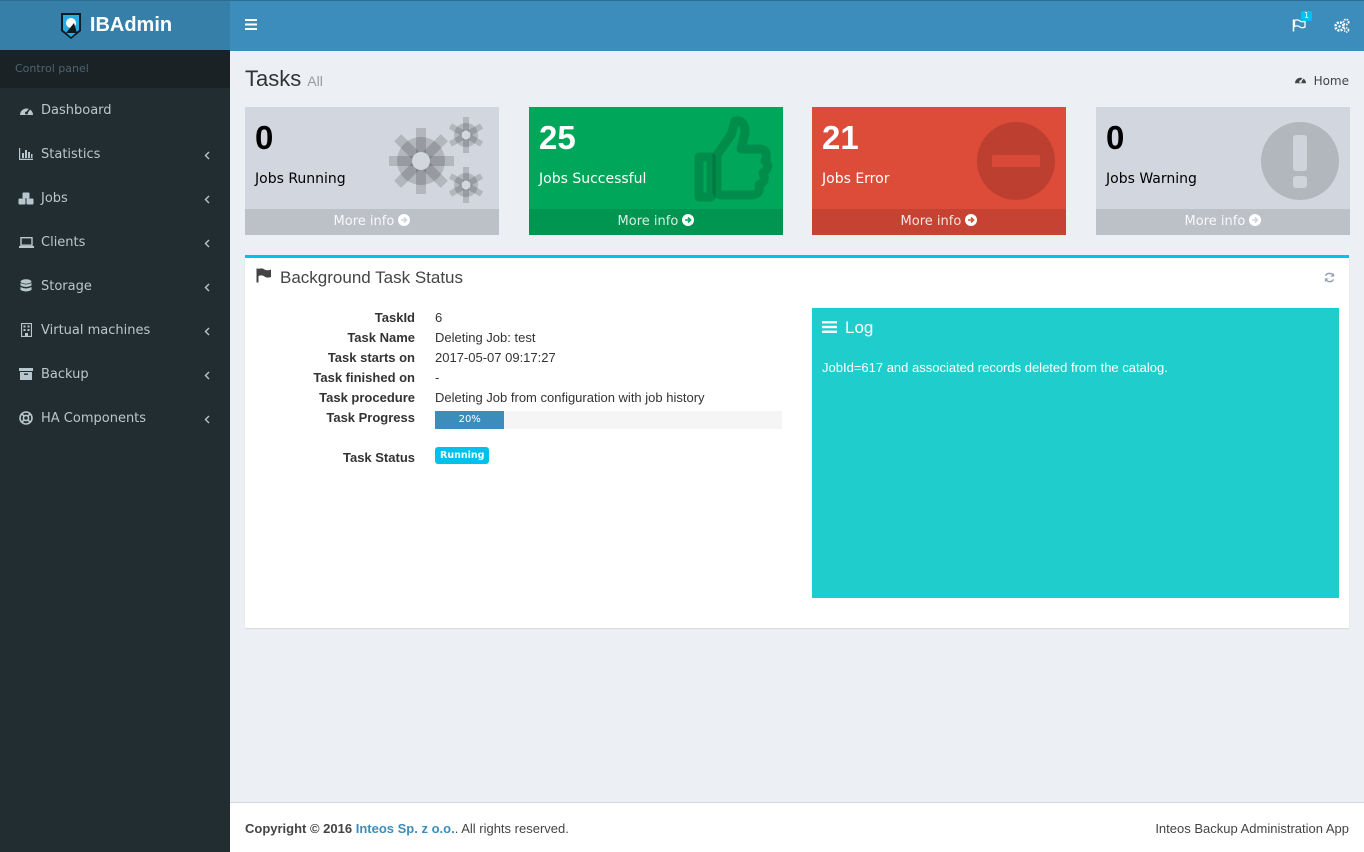 The width and height of the screenshot is (1364, 852). Describe the element at coordinates (1300, 160) in the screenshot. I see `exclamation-circle-icon` at that location.